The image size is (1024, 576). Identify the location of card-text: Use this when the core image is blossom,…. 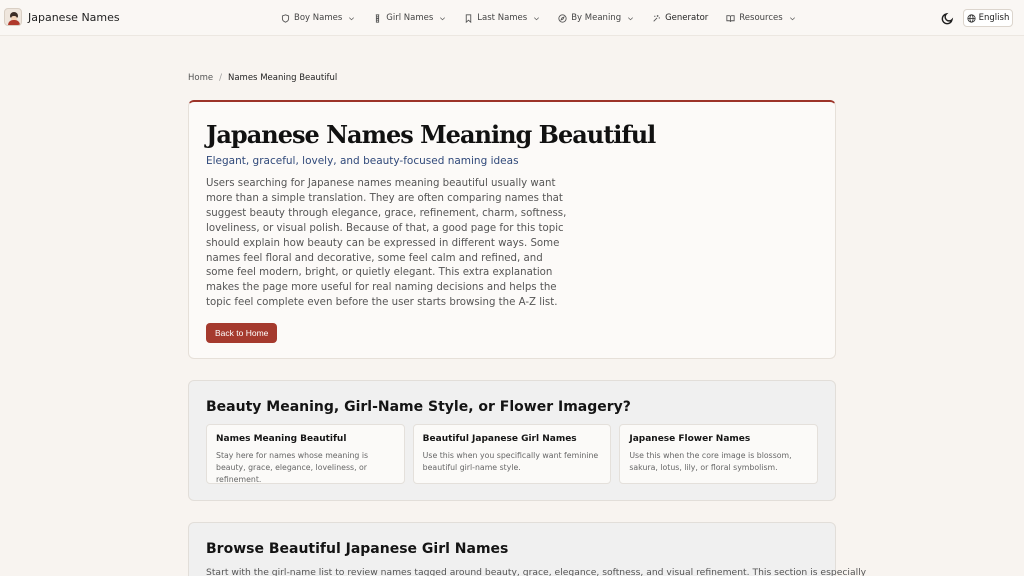
(710, 461).